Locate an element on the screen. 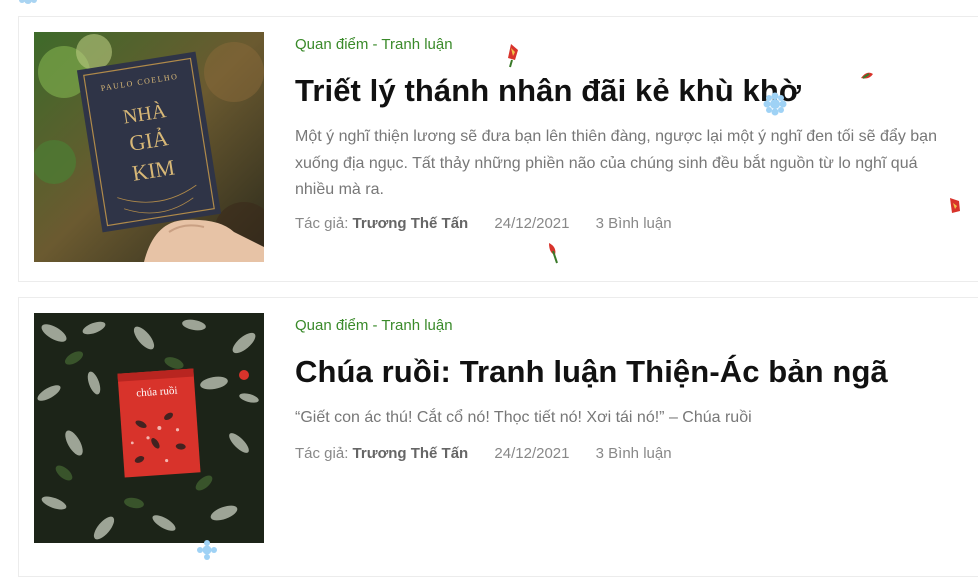  post-title: Chúa ruồi: Tranh luận Thiện-Ác bản ngã is located at coordinates (591, 372).